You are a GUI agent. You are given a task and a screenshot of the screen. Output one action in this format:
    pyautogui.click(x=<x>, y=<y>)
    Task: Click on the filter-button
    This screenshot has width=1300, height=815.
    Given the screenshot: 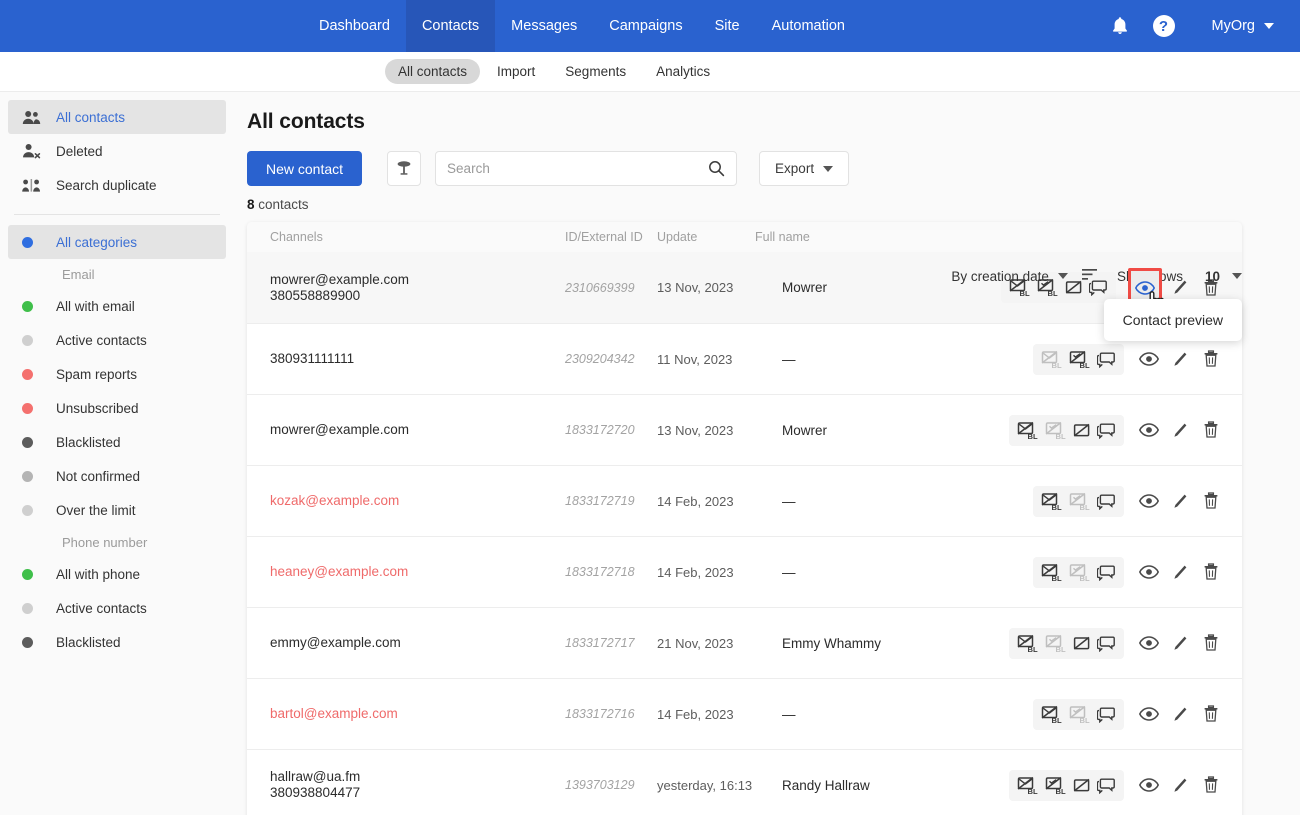 What is the action you would take?
    pyautogui.click(x=404, y=168)
    